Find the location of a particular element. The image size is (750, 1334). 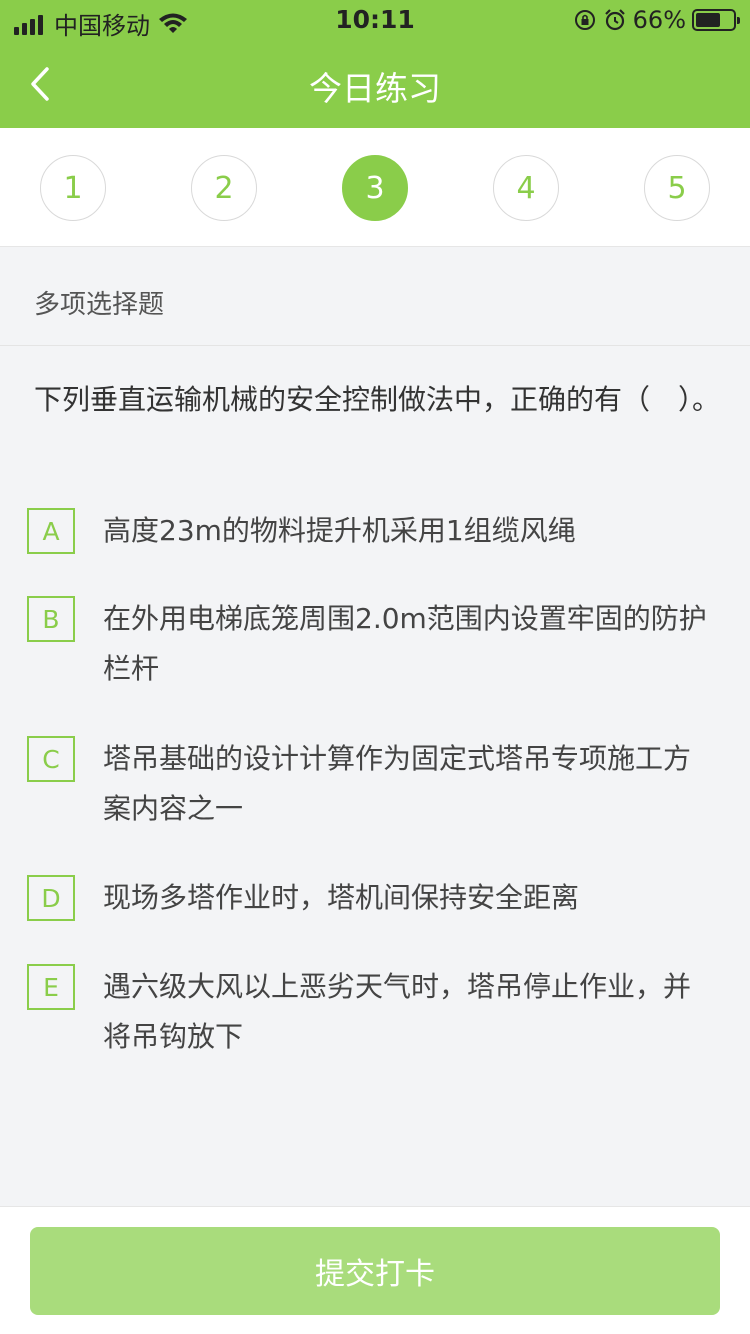

option-letter: B is located at coordinates (51, 619).